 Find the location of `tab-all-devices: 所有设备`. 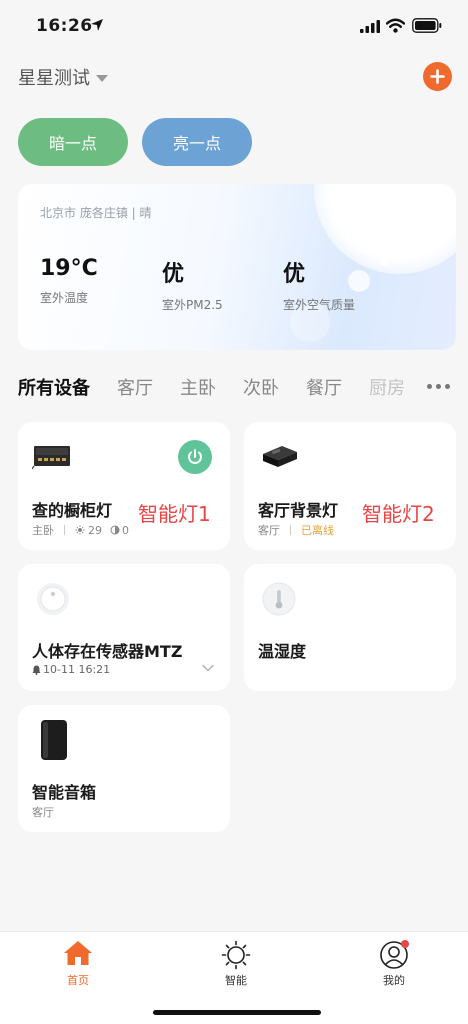

tab-all-devices: 所有设备 is located at coordinates (54, 387).